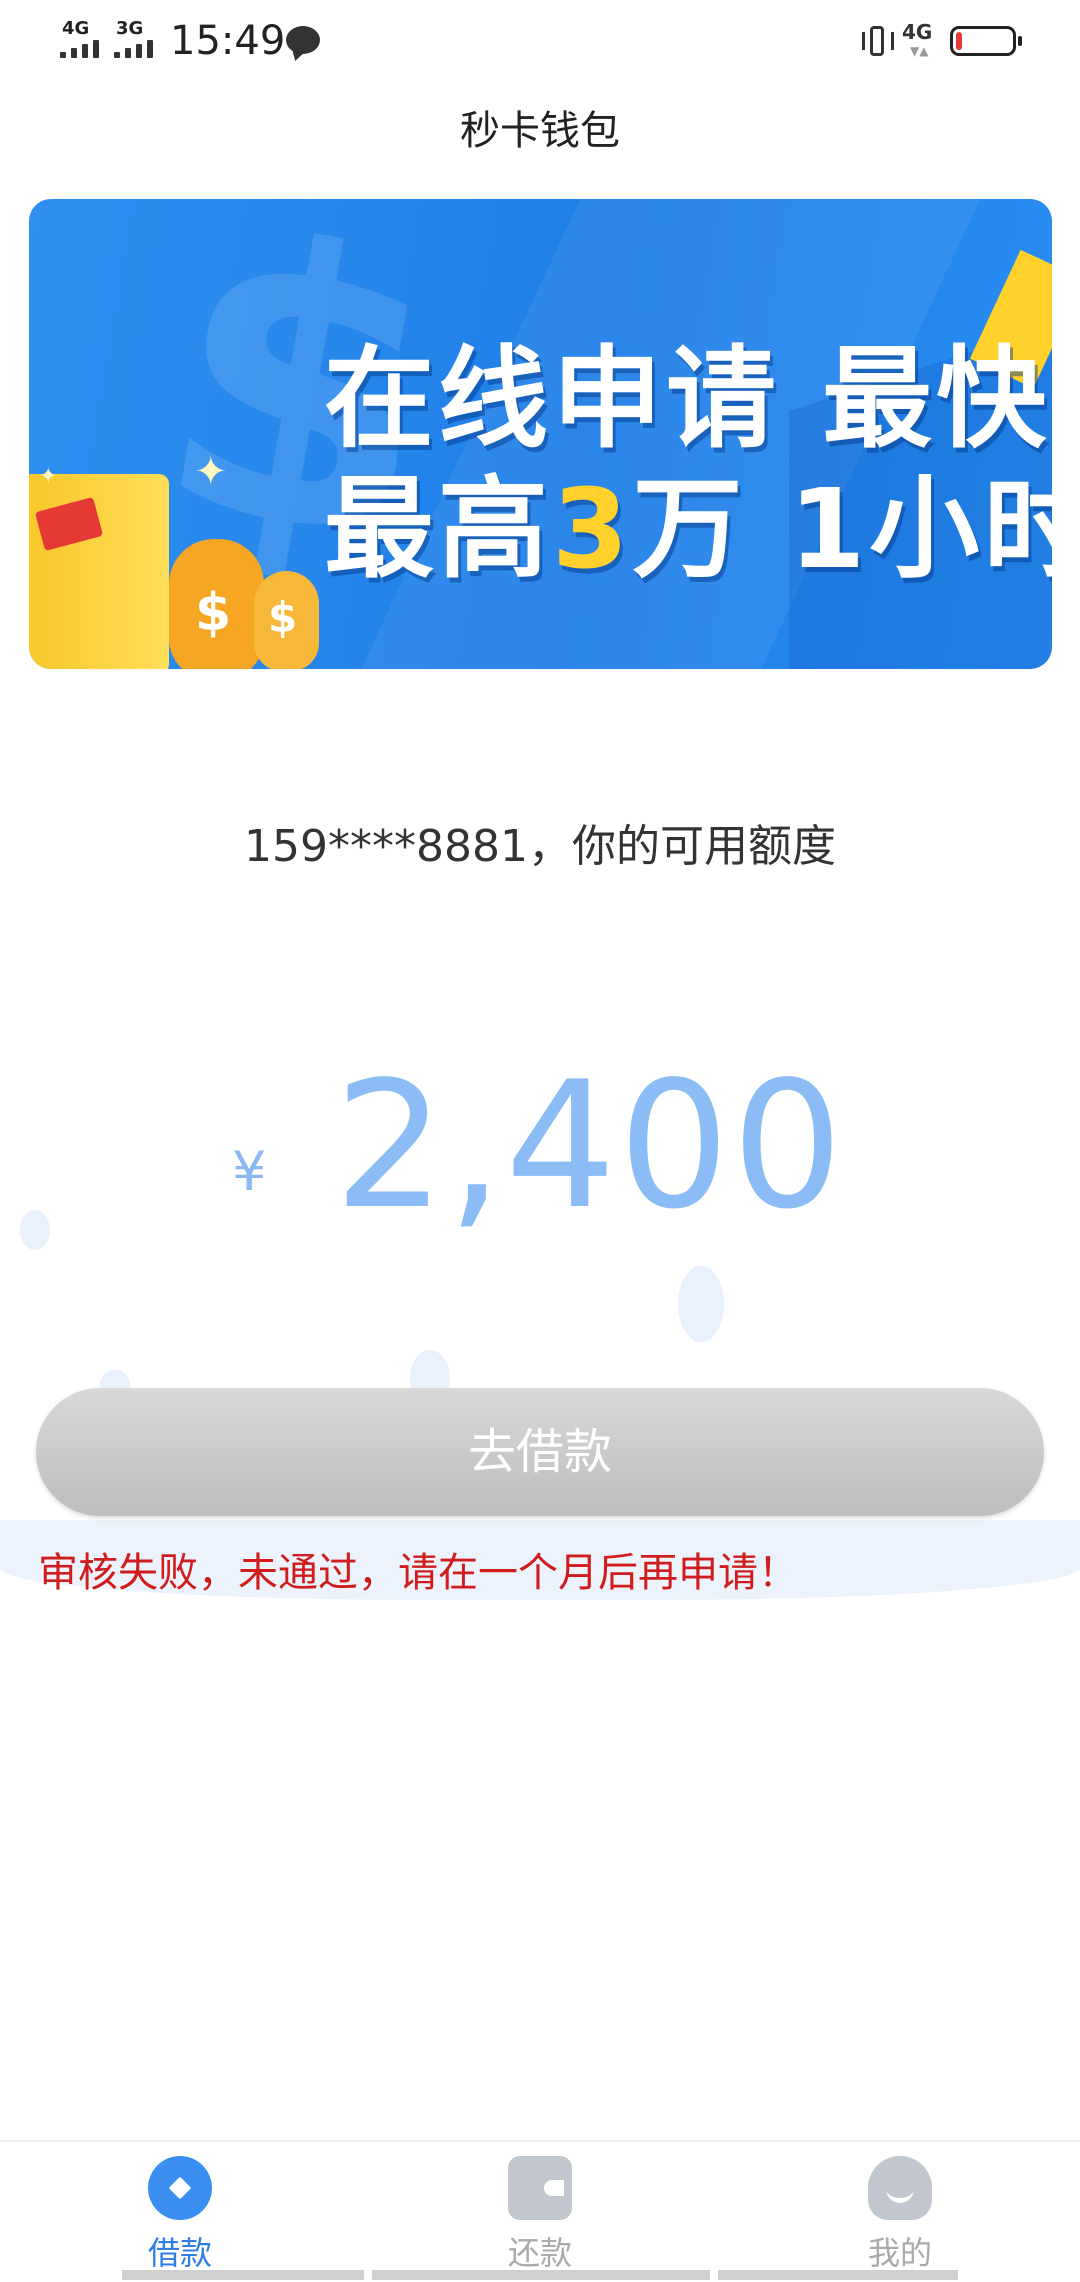 Image resolution: width=1080 pixels, height=2282 pixels. What do you see at coordinates (249, 1171) in the screenshot?
I see `currency-symbol: ¥` at bounding box center [249, 1171].